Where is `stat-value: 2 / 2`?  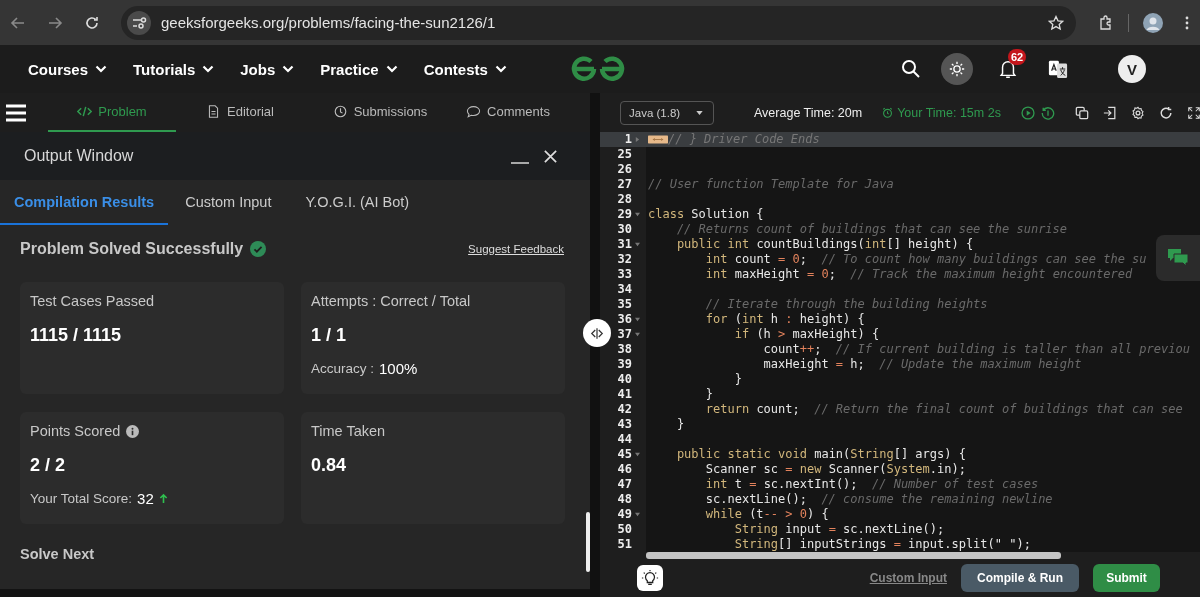
stat-value: 2 / 2 is located at coordinates (48, 465).